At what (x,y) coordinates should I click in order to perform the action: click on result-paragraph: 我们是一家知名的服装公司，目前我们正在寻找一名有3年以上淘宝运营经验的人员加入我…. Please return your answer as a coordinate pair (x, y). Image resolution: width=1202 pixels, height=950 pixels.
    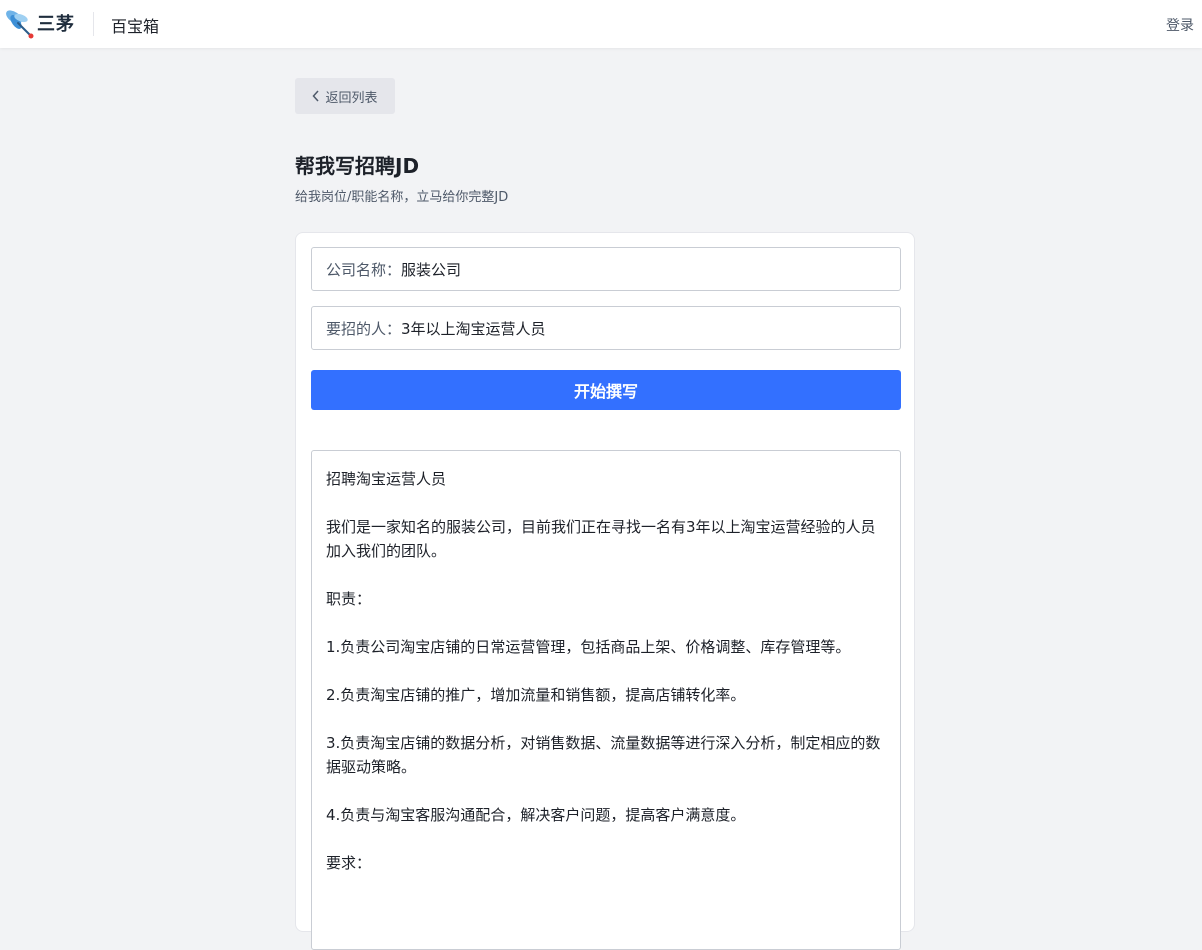
    Looking at the image, I should click on (601, 539).